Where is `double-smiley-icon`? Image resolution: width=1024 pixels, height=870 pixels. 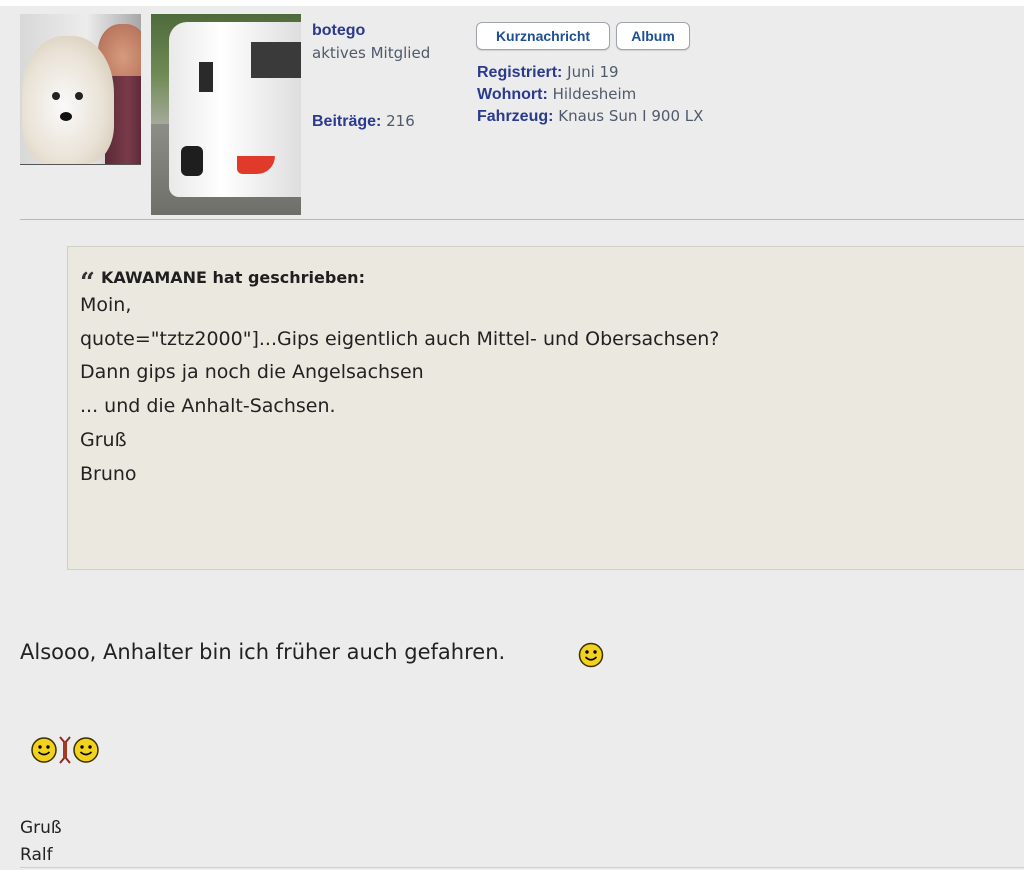 double-smiley-icon is located at coordinates (65, 750).